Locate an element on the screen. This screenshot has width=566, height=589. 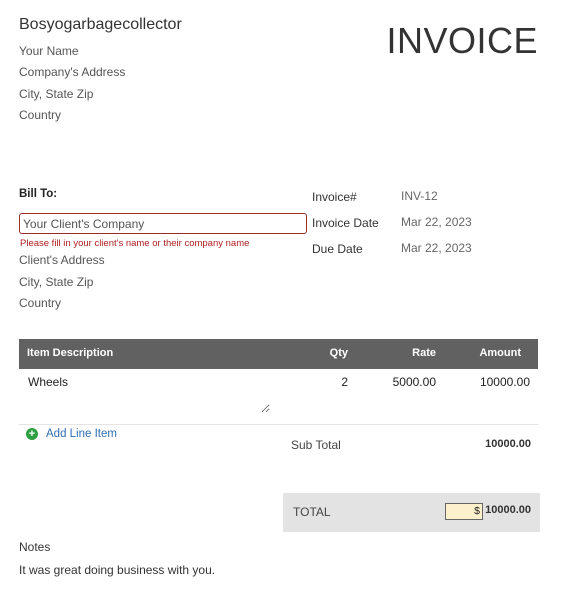
header-qty: Qty is located at coordinates (339, 353).